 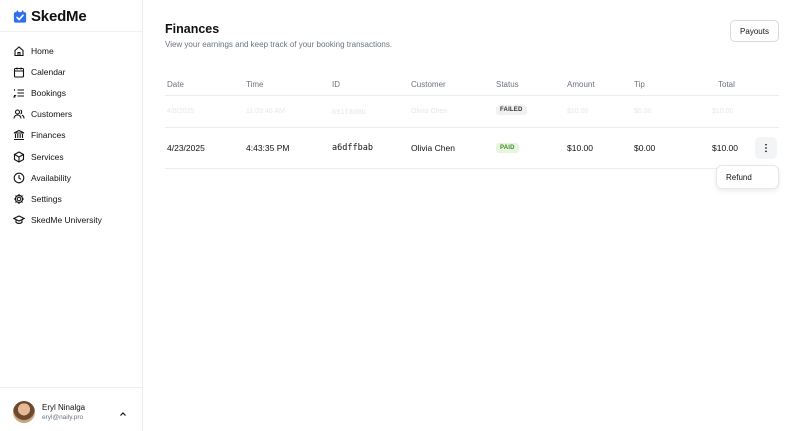 What do you see at coordinates (19, 93) in the screenshot?
I see `list-icon` at bounding box center [19, 93].